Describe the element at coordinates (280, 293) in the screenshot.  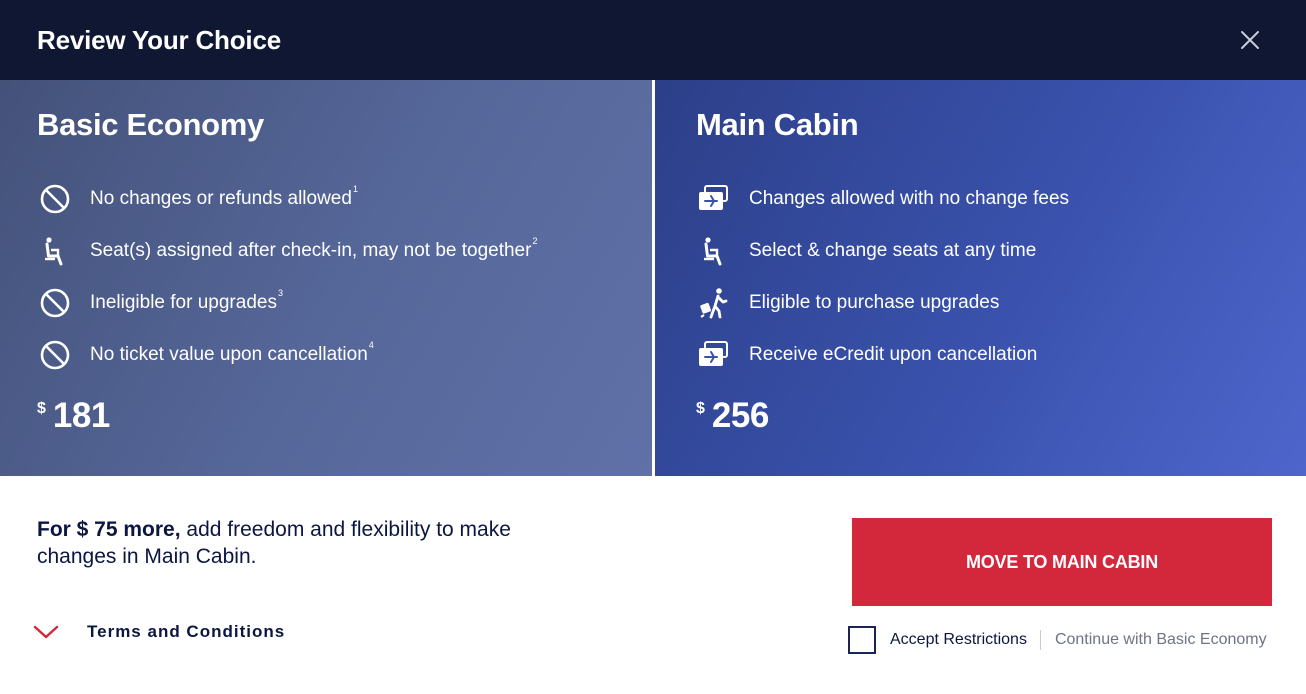
I see `footnote-marker: 3` at that location.